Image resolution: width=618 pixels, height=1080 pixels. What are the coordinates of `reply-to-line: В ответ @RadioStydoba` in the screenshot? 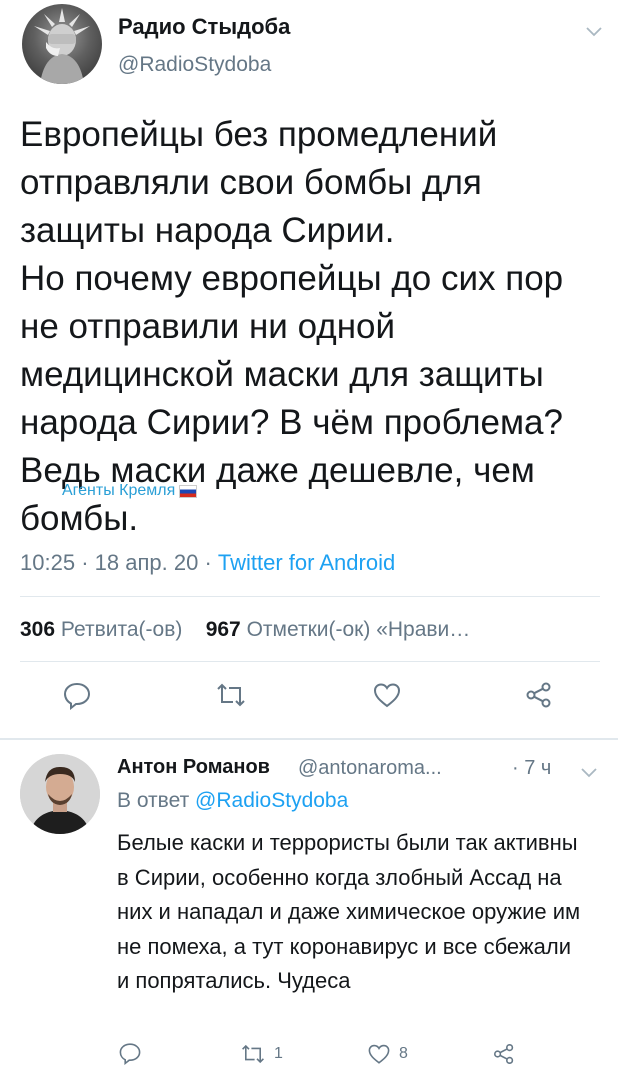 It's located at (232, 801).